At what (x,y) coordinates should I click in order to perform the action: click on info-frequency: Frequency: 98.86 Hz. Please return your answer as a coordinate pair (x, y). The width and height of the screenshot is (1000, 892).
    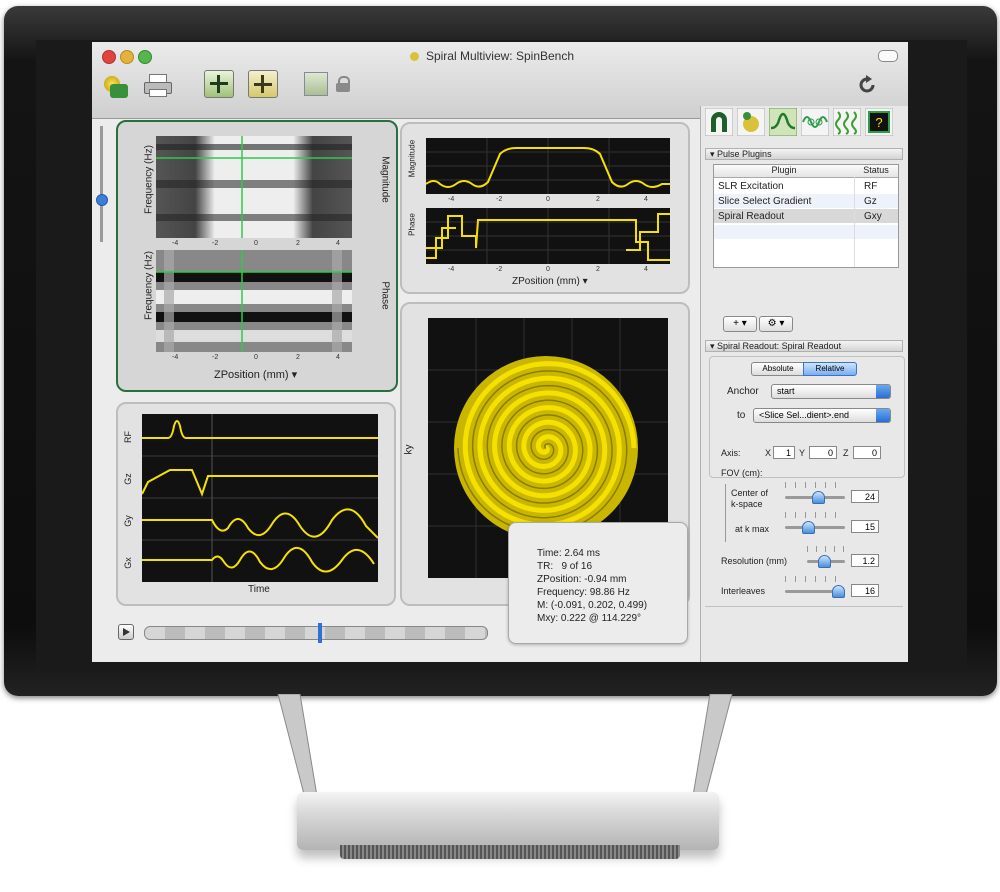
    Looking at the image, I should click on (583, 592).